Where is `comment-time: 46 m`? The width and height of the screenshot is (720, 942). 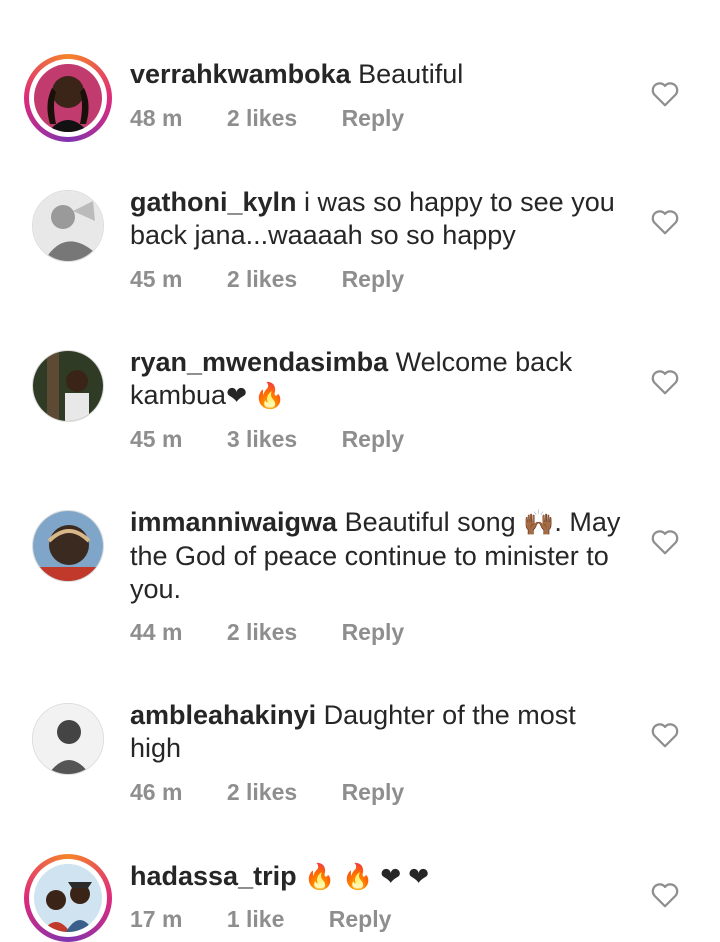 comment-time: 46 m is located at coordinates (156, 792).